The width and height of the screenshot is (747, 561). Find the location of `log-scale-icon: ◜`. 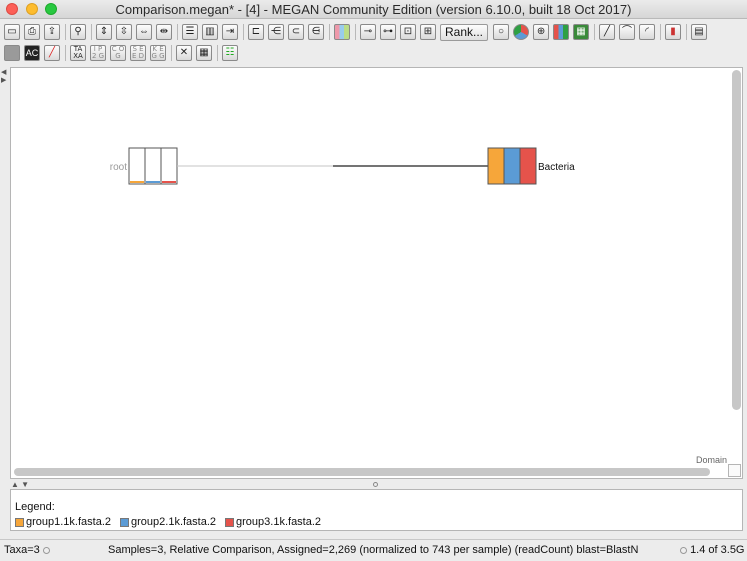

log-scale-icon: ◜ is located at coordinates (647, 32).